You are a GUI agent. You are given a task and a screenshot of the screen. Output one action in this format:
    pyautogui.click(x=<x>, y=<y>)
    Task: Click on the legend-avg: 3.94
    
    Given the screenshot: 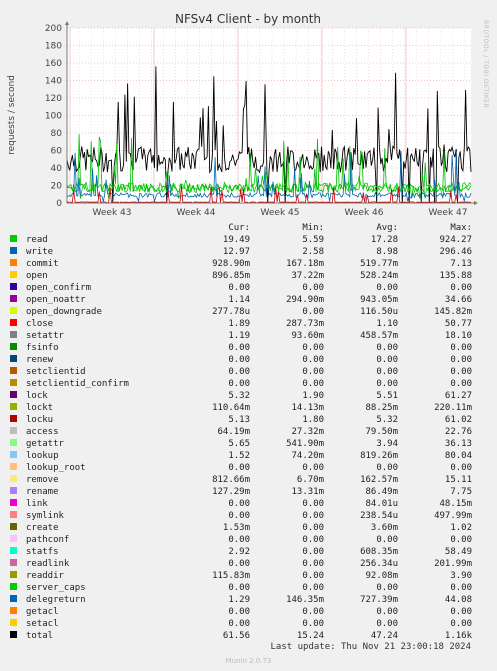 What is the action you would take?
    pyautogui.click(x=387, y=444)
    